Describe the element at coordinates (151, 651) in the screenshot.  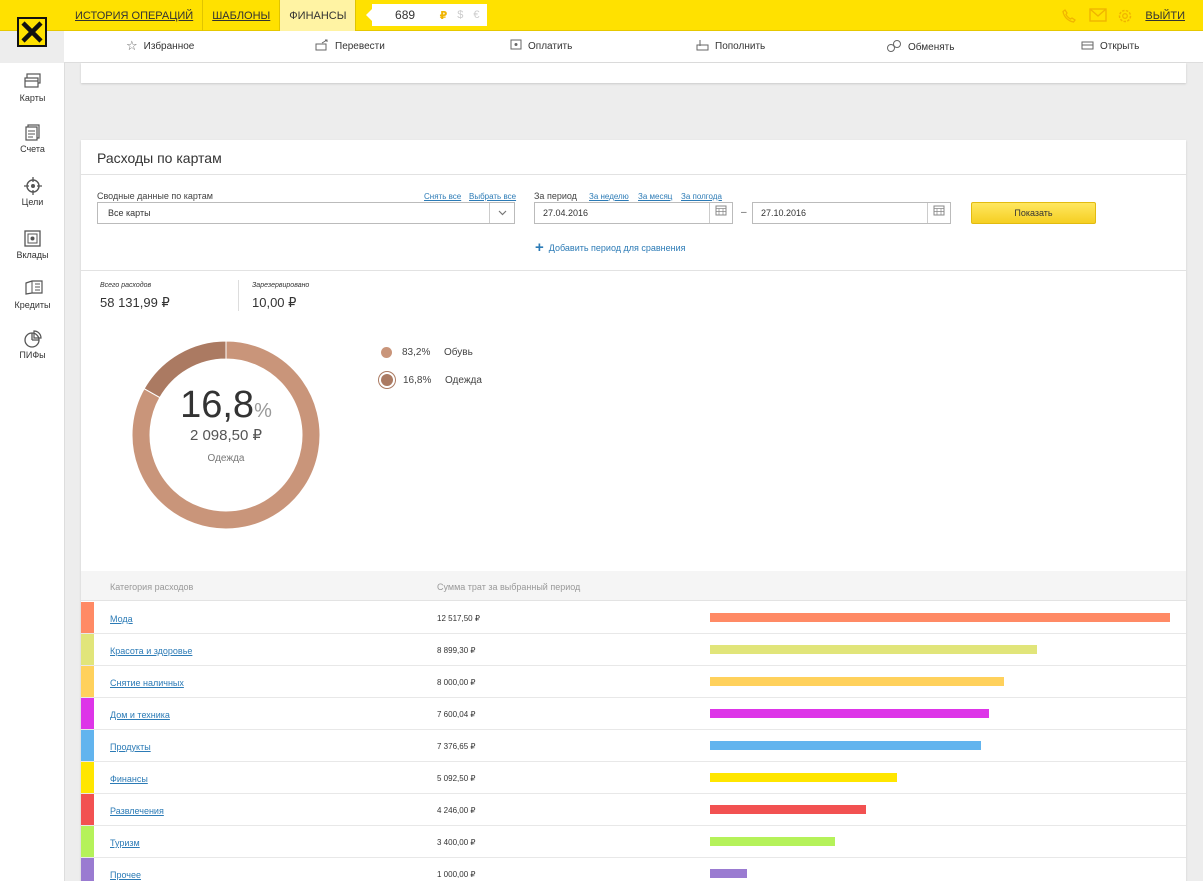
I see `category-link: Красота и здоровье` at that location.